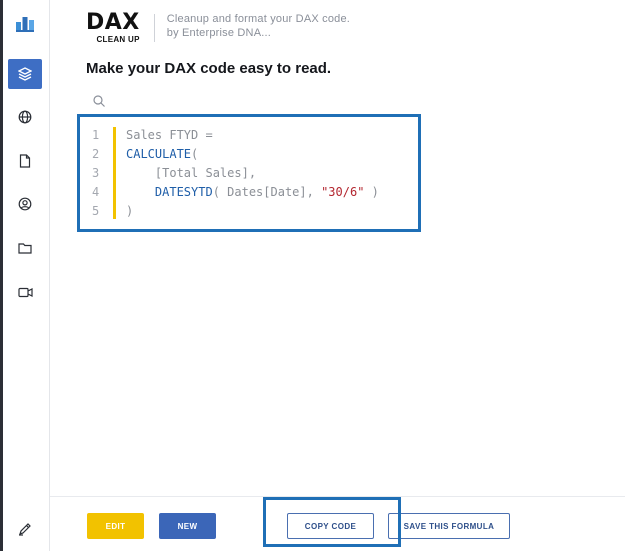  Describe the element at coordinates (235, 135) in the screenshot. I see `code-line-1: 1 Sales FTYD =` at that location.